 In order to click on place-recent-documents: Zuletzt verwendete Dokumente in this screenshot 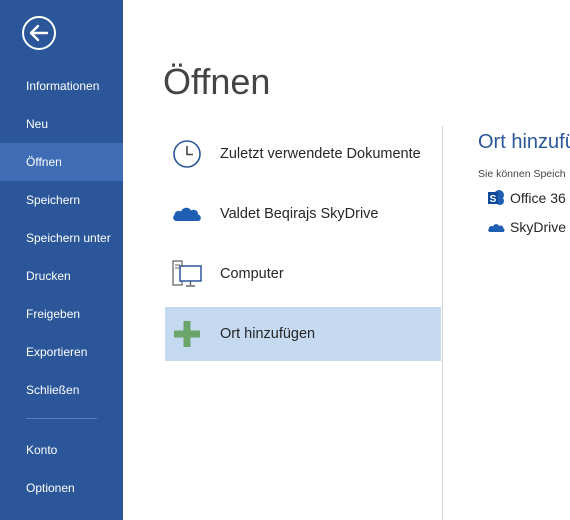, I will do `click(303, 154)`.